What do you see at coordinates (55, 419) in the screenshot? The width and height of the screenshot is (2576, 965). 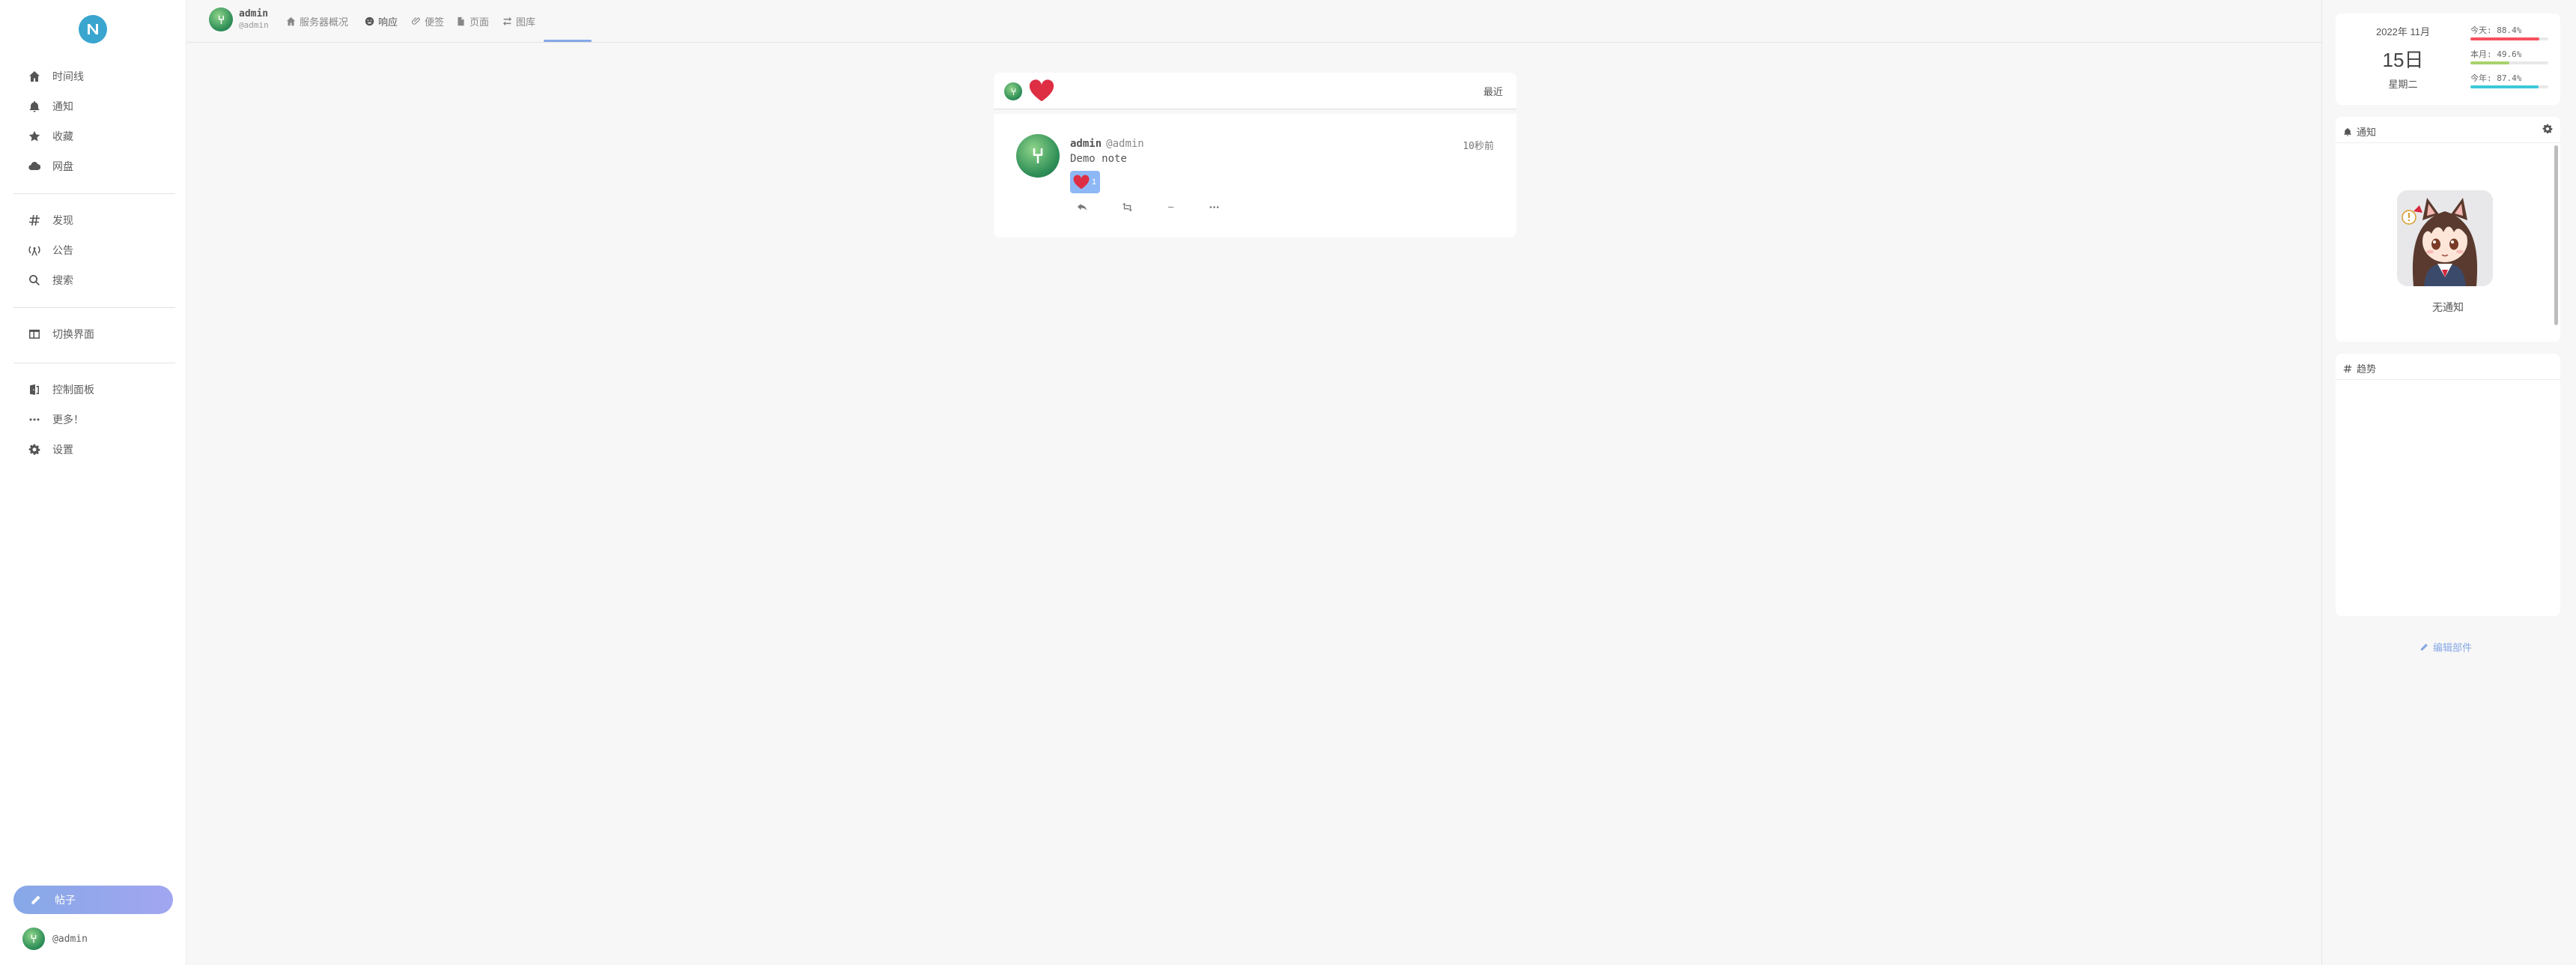 I see `sidebar-item-more: 更多！` at bounding box center [55, 419].